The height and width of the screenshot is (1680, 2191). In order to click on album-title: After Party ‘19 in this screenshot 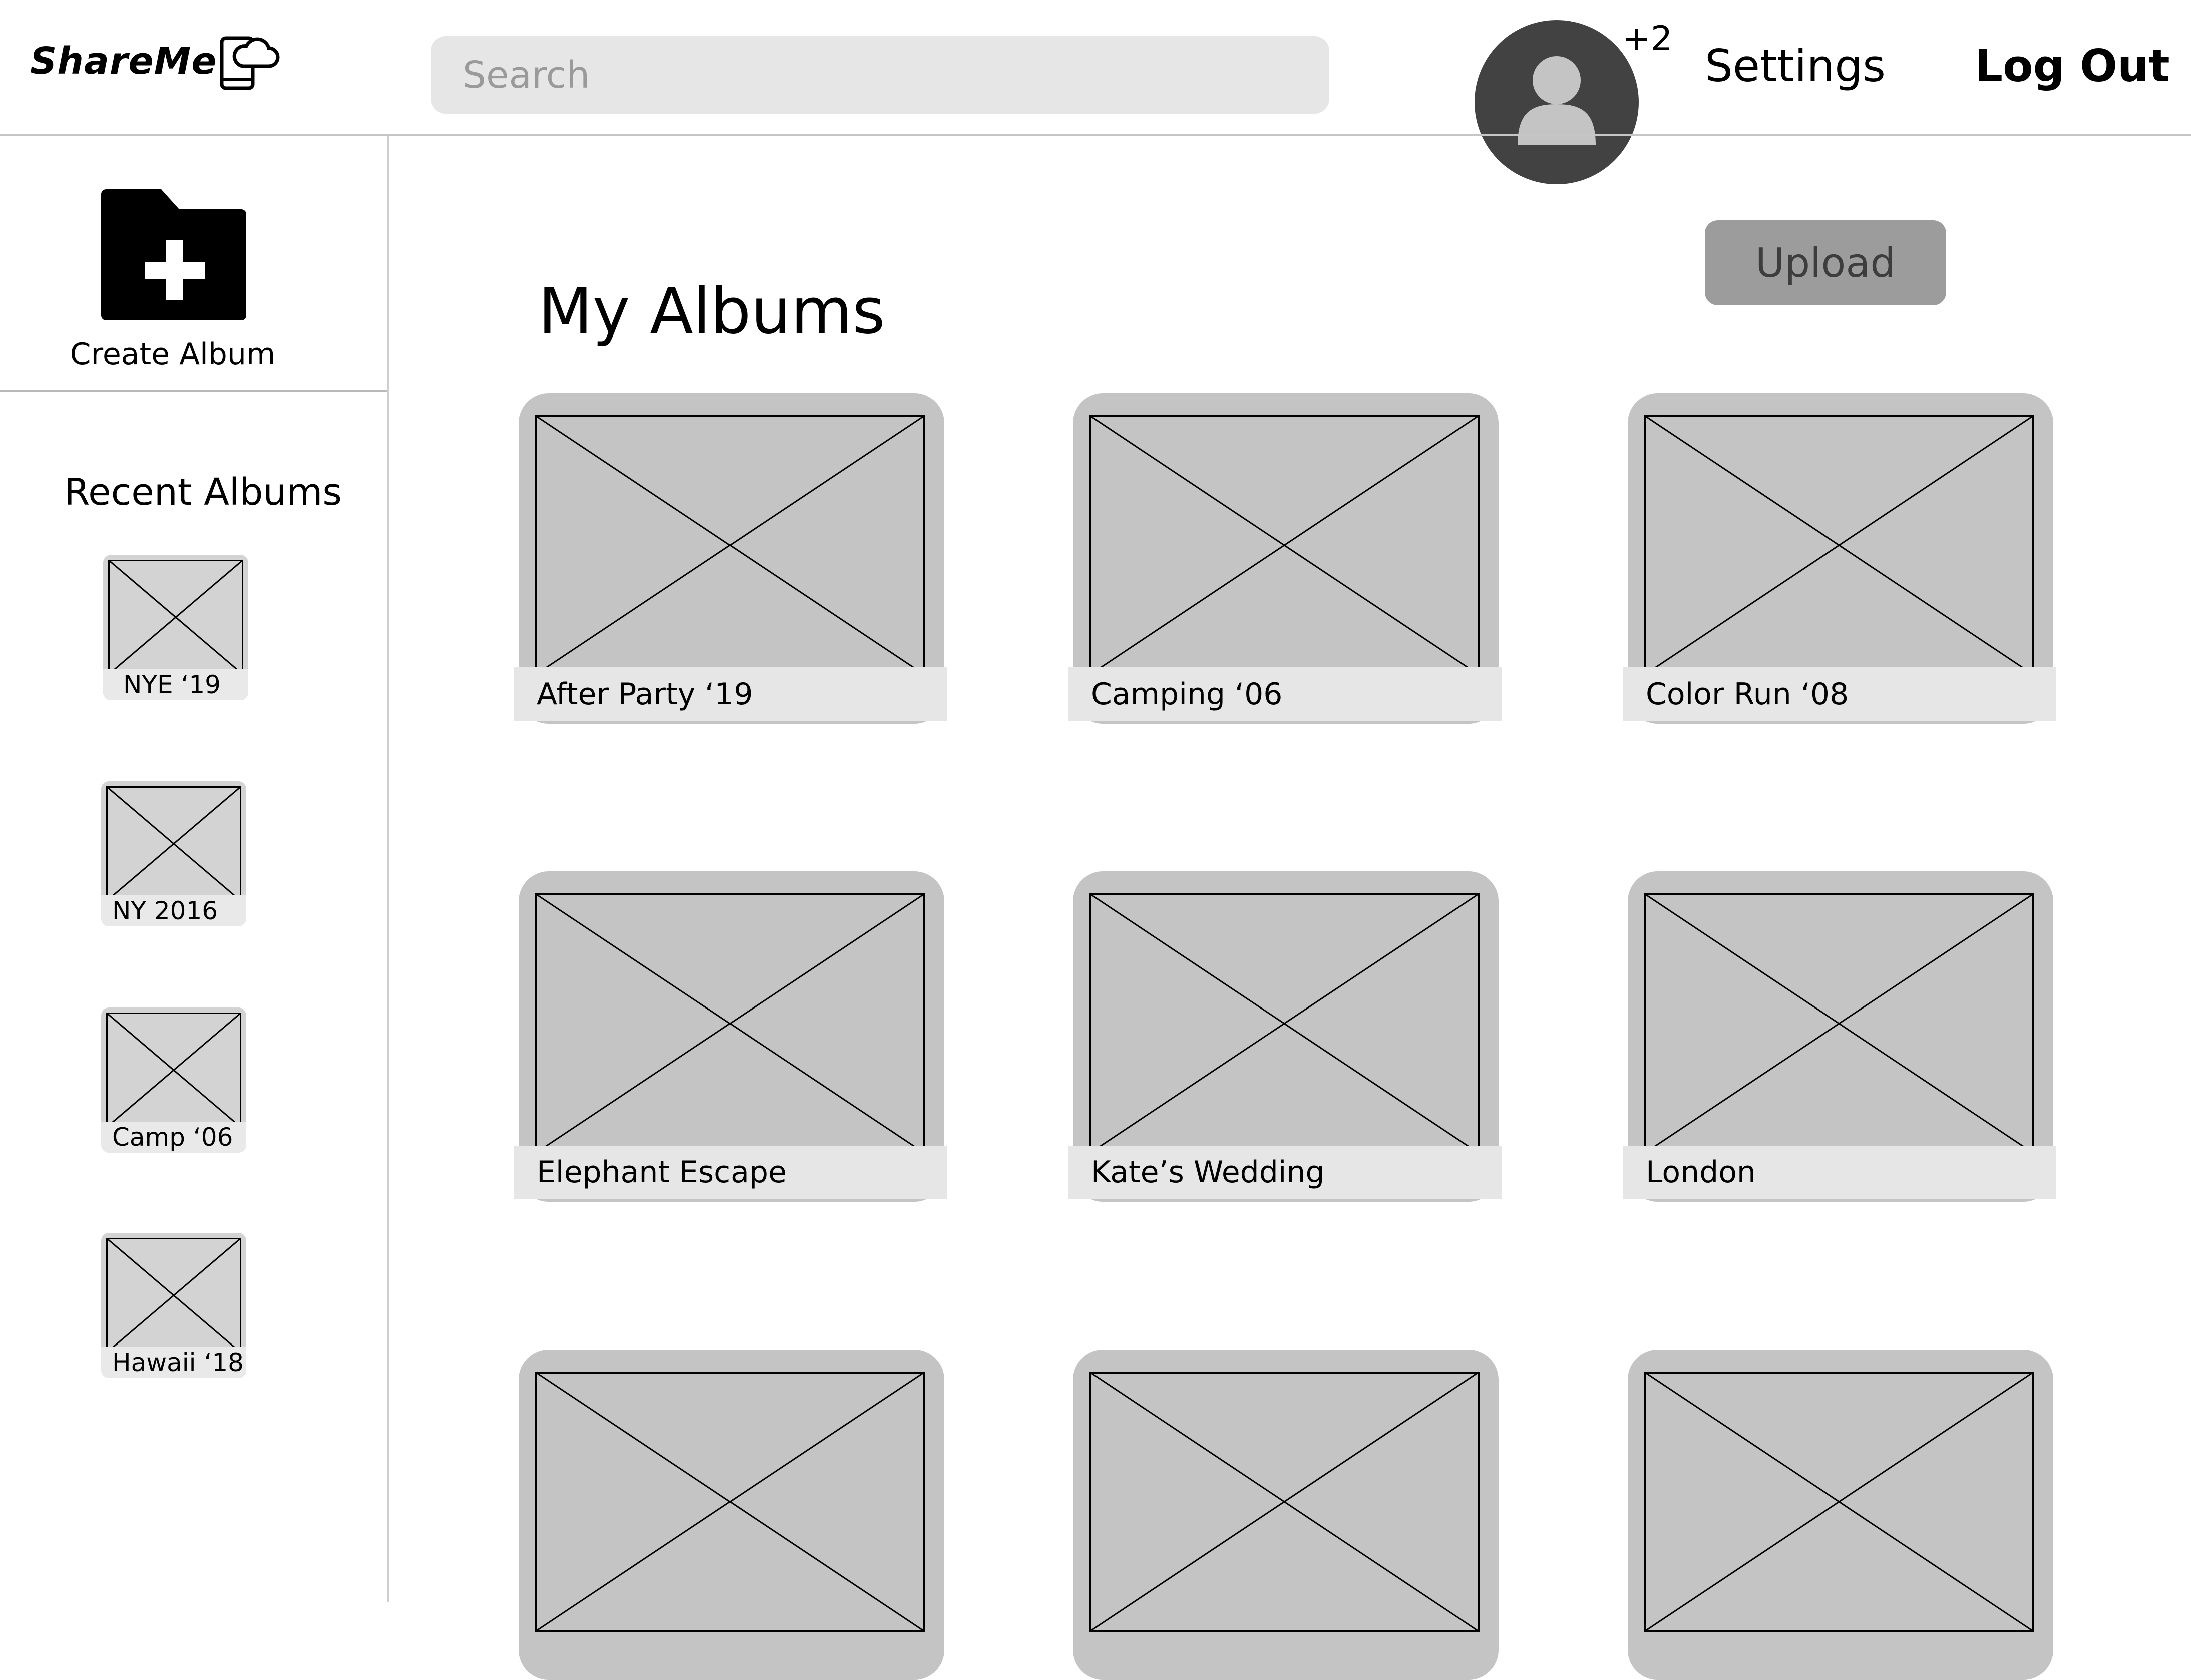, I will do `click(730, 694)`.